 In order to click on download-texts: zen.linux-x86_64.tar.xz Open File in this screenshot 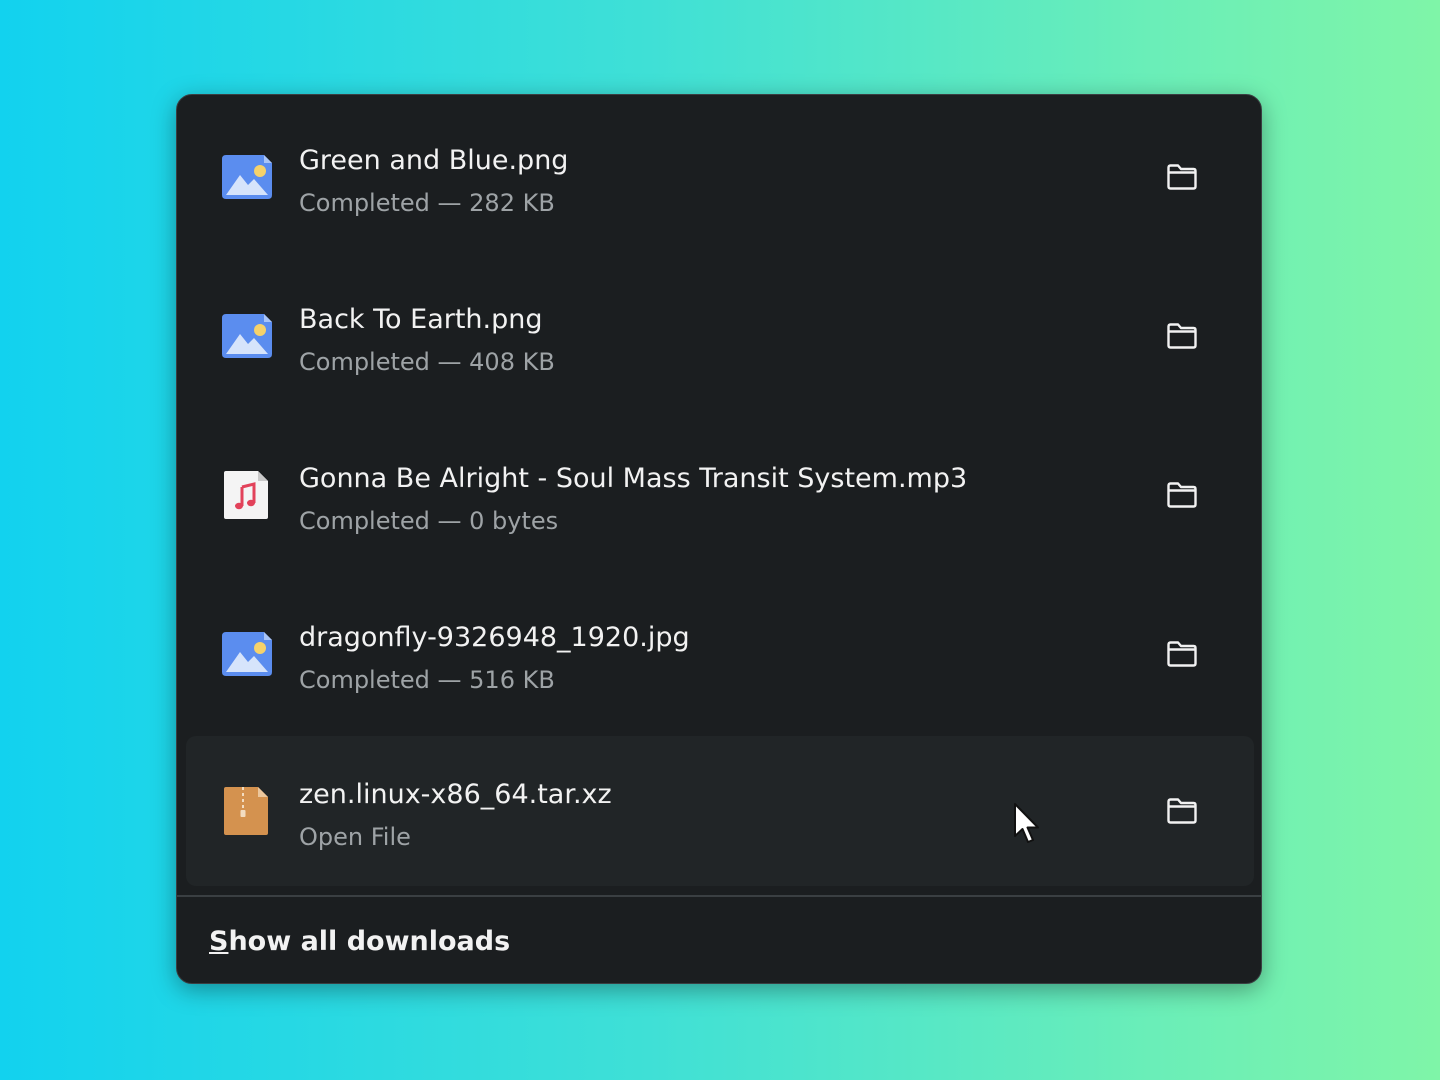, I will do `click(455, 815)`.